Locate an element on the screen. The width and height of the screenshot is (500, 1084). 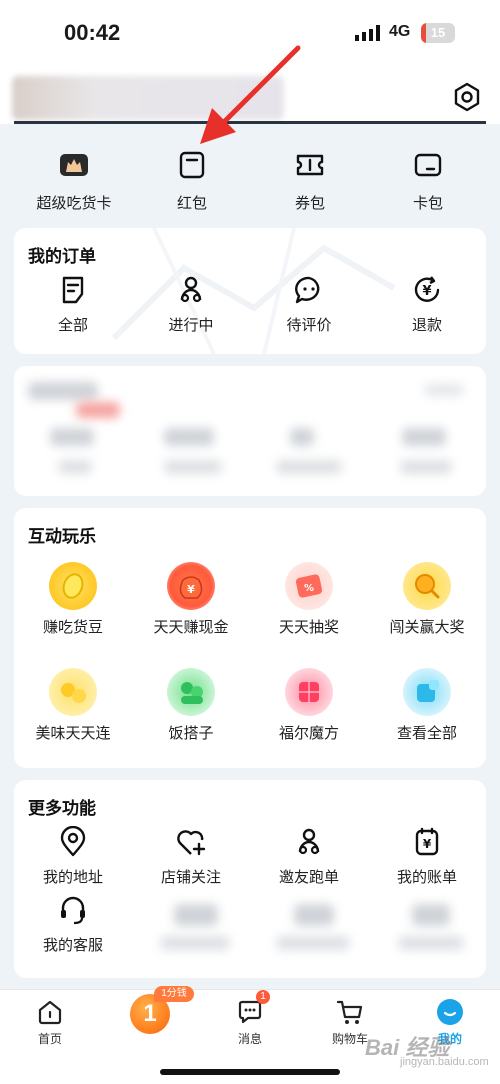
orders-title: 我的订单 is located at coordinates (62, 256).